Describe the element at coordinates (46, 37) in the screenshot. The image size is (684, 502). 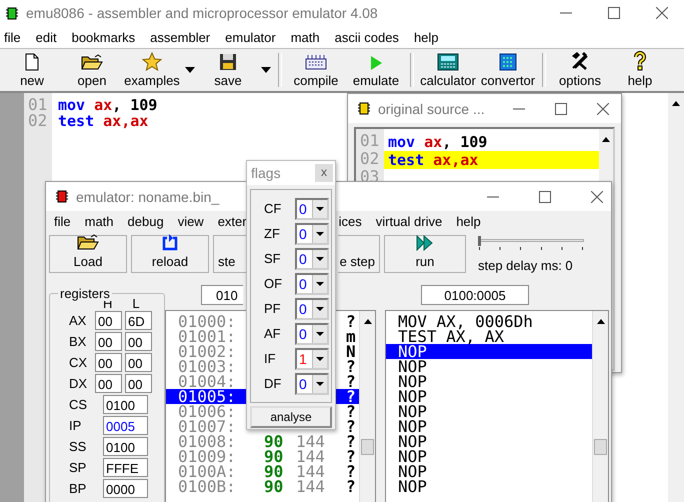
I see `menu-item: edit` at that location.